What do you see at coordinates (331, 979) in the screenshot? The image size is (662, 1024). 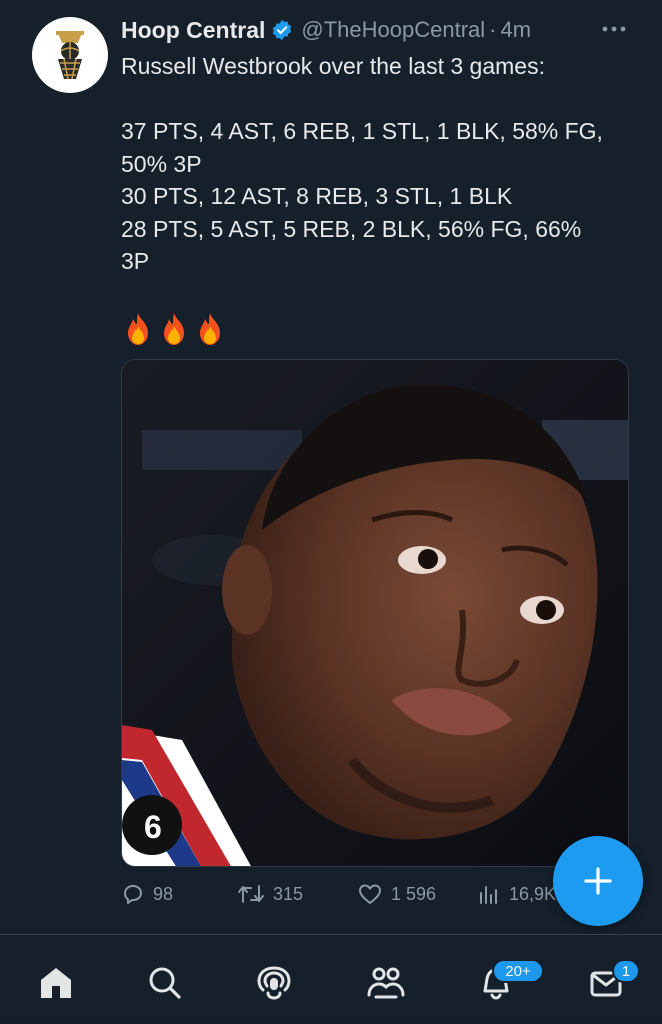 I see `bottom-navigation: 20+ 1` at bounding box center [331, 979].